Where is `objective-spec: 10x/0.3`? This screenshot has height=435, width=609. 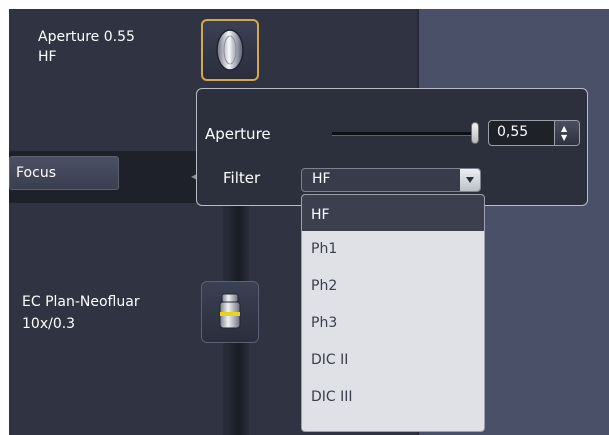
objective-spec: 10x/0.3 is located at coordinates (49, 324).